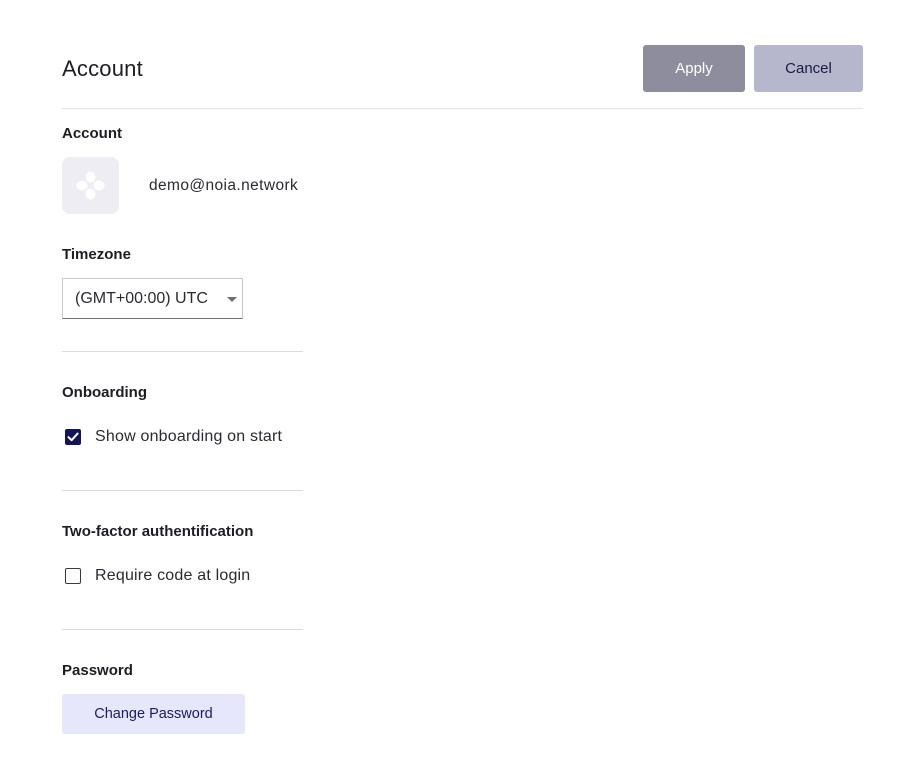 Image resolution: width=924 pixels, height=760 pixels. I want to click on onboarding-checkbox, so click(73, 437).